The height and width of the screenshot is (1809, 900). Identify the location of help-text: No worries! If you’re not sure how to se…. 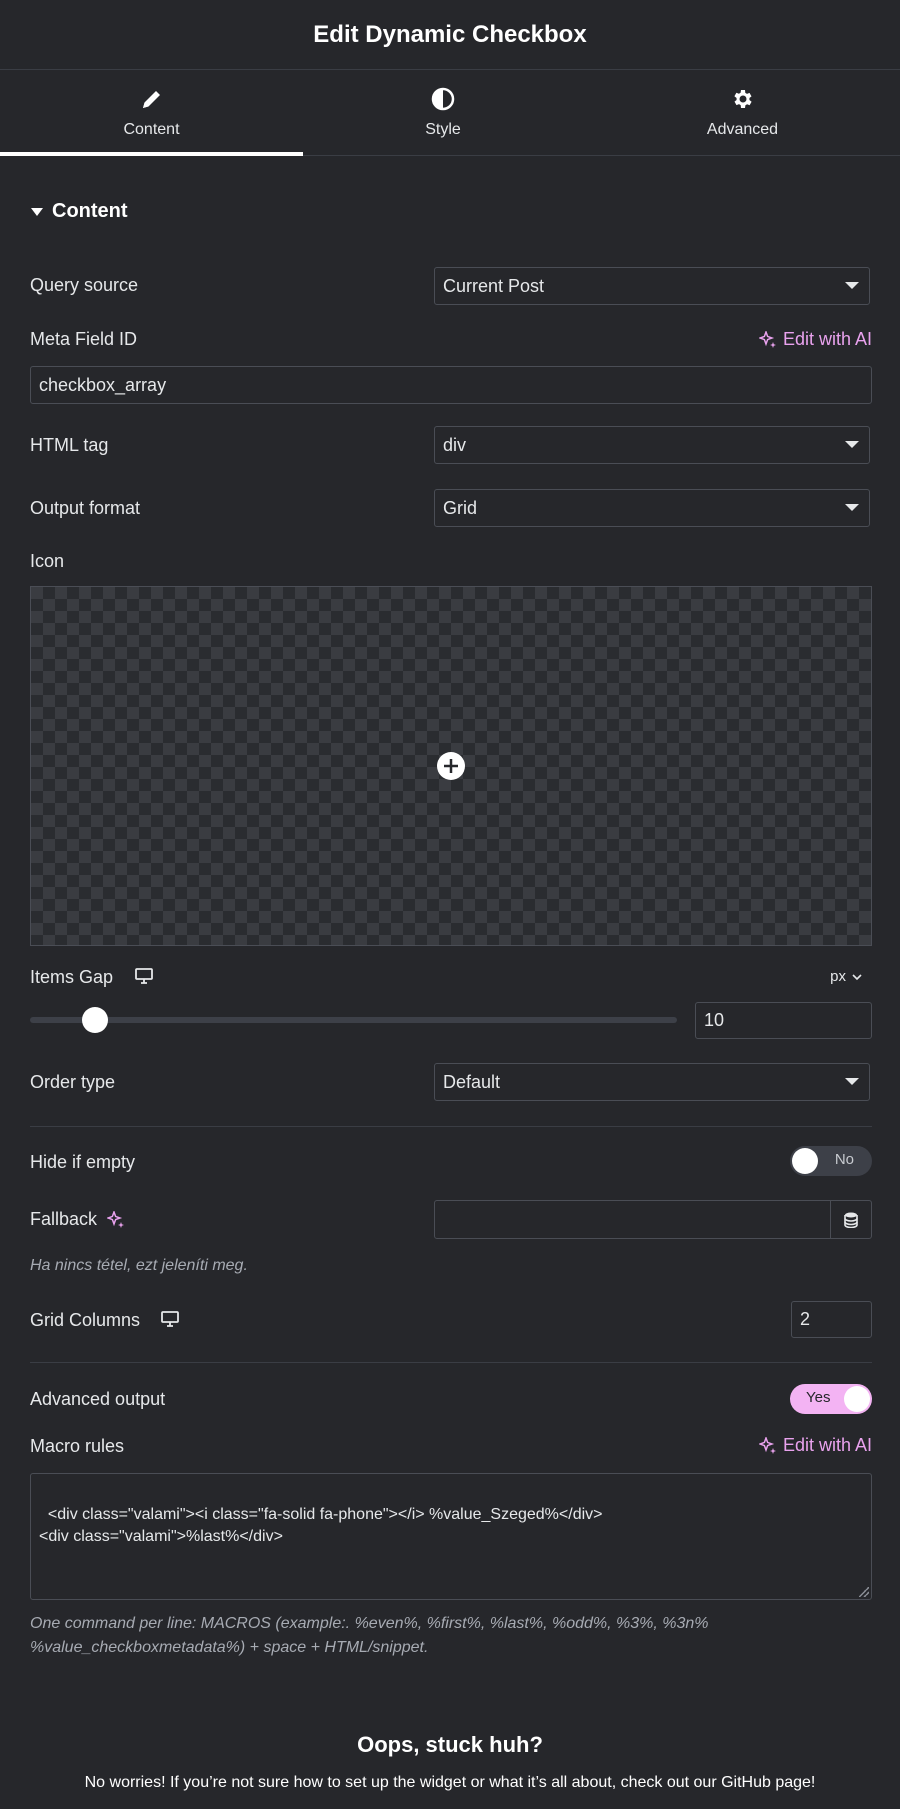
(450, 1782).